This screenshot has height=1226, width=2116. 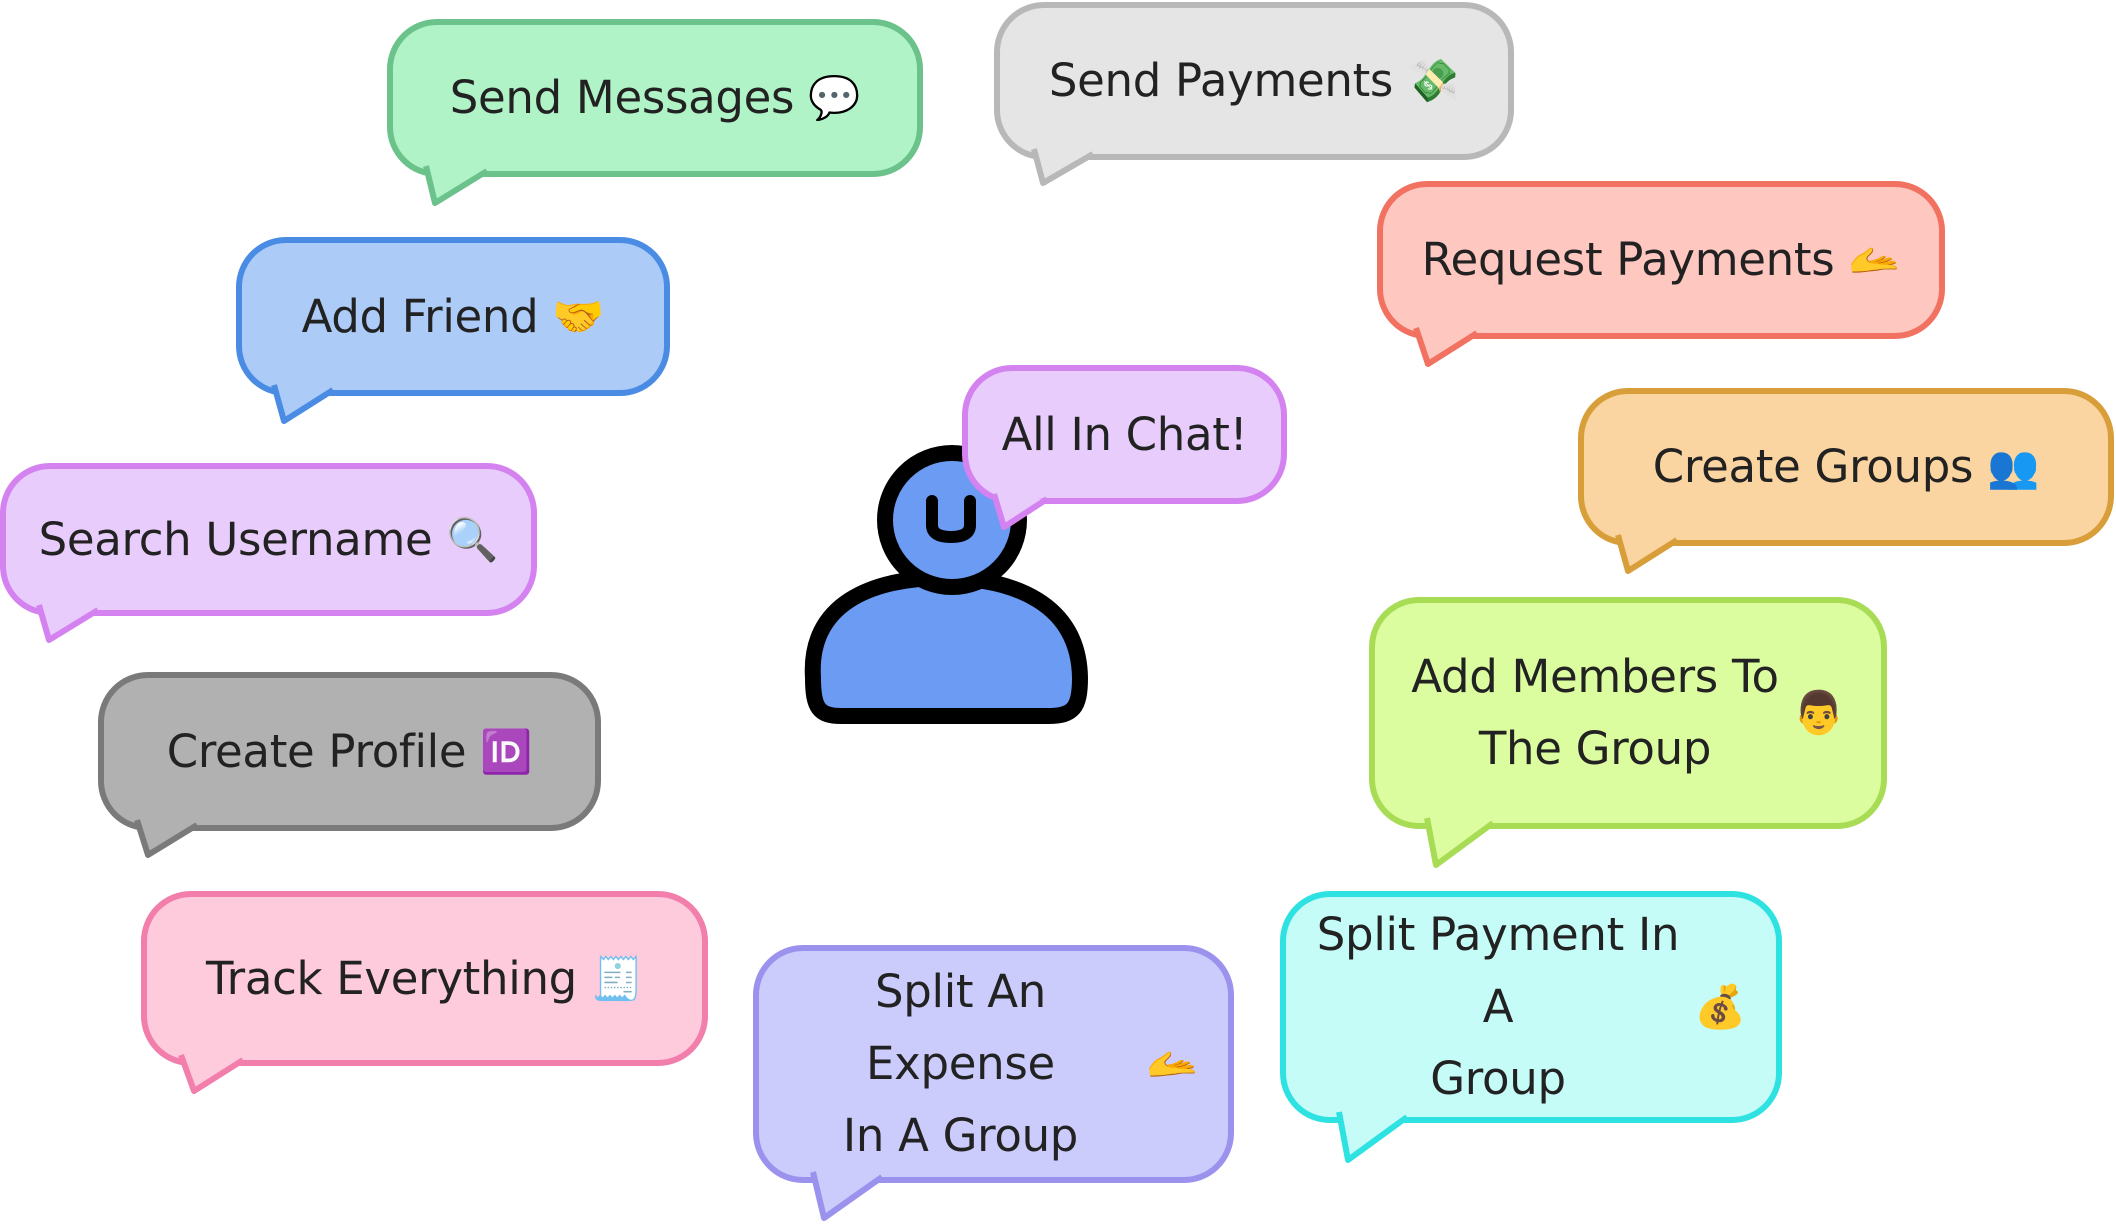 What do you see at coordinates (235, 539) in the screenshot?
I see `feature-label: Search Username` at bounding box center [235, 539].